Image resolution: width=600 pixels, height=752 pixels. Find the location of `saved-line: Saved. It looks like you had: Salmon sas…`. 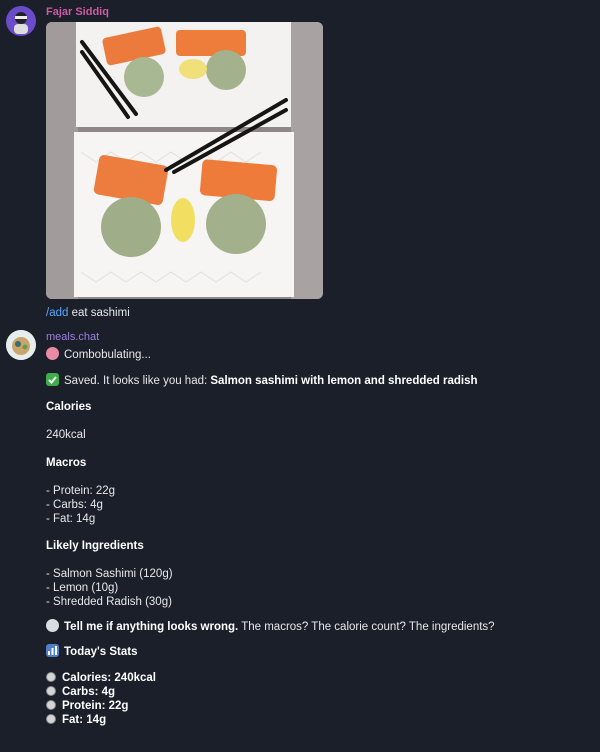

saved-line: Saved. It looks like you had: Salmon sas… is located at coordinates (262, 380).